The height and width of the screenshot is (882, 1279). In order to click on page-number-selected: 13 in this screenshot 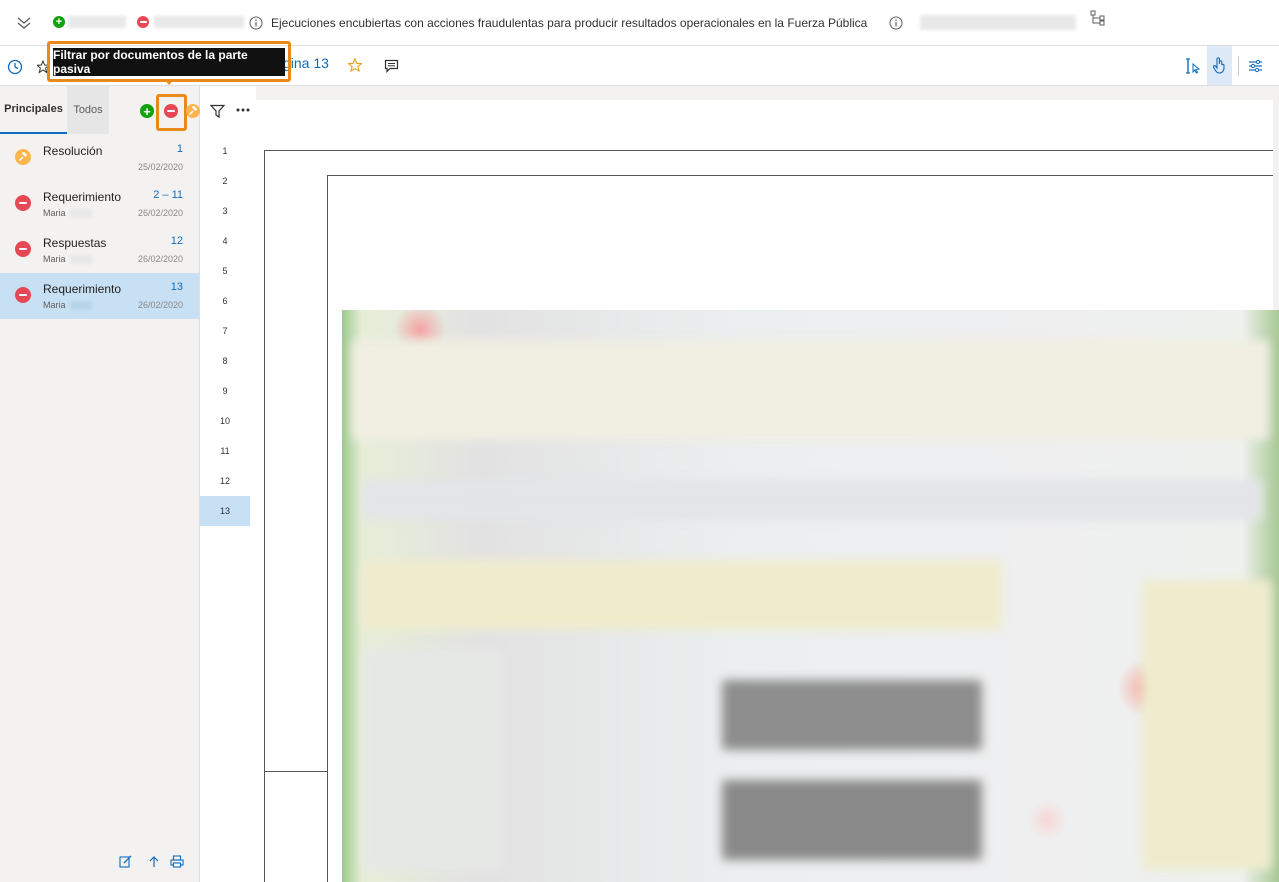, I will do `click(225, 511)`.